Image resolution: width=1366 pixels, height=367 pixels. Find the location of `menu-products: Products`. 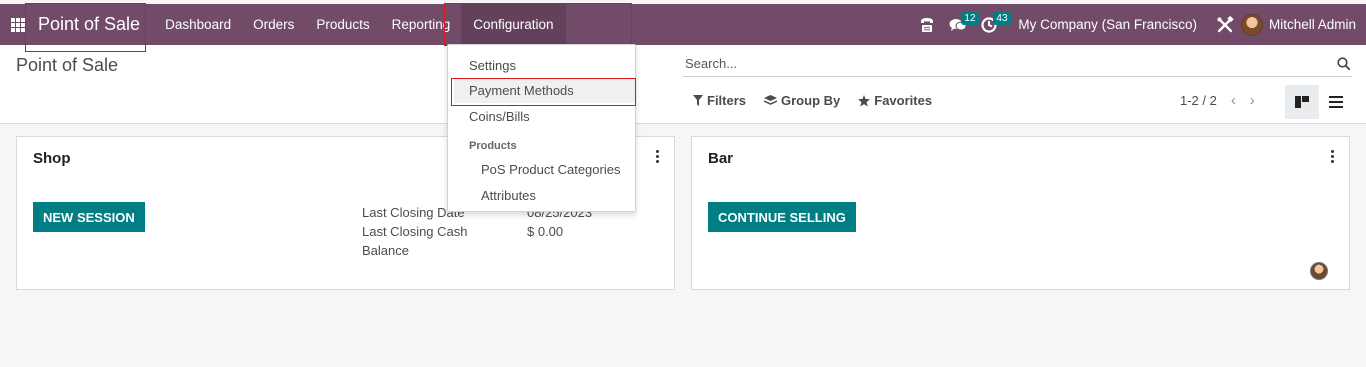

menu-products: Products is located at coordinates (342, 24).